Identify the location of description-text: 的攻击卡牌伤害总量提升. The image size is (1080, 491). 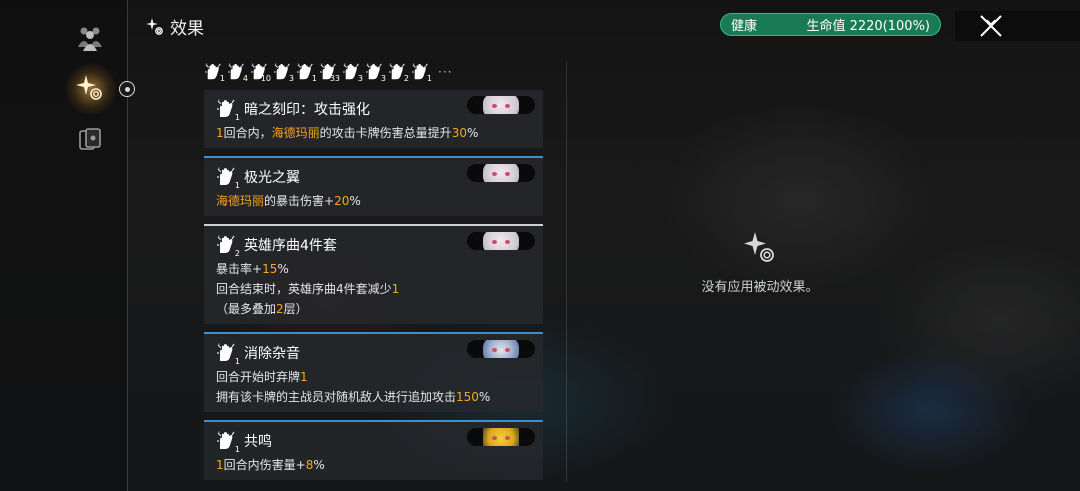
(385, 133).